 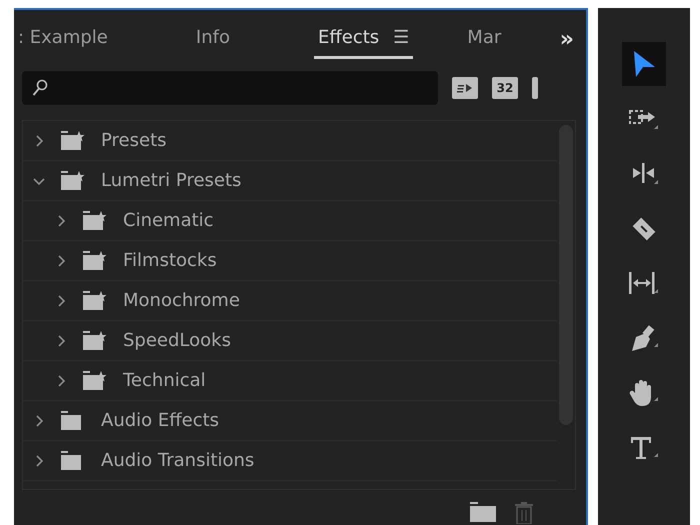 I want to click on panel-tab: : Example, so click(x=63, y=39).